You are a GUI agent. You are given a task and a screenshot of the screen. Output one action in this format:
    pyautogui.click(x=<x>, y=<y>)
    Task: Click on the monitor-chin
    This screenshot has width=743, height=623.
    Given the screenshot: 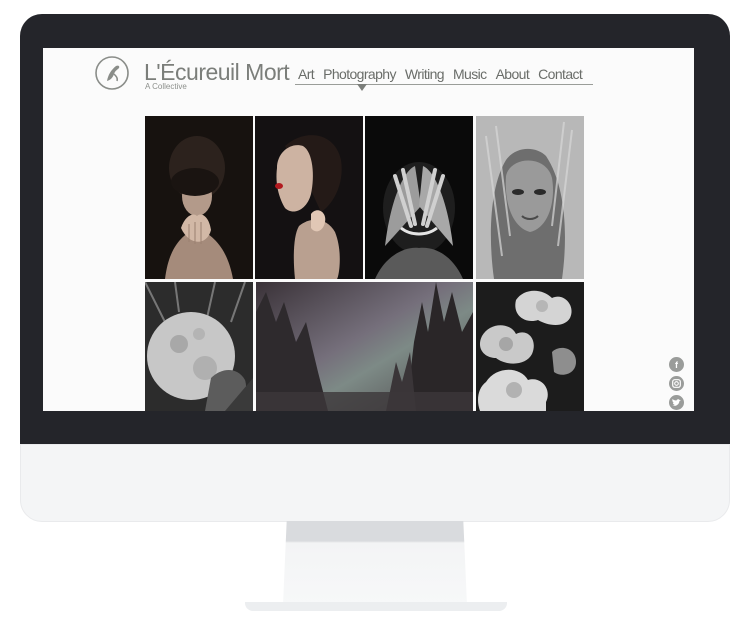 What is the action you would take?
    pyautogui.click(x=375, y=483)
    